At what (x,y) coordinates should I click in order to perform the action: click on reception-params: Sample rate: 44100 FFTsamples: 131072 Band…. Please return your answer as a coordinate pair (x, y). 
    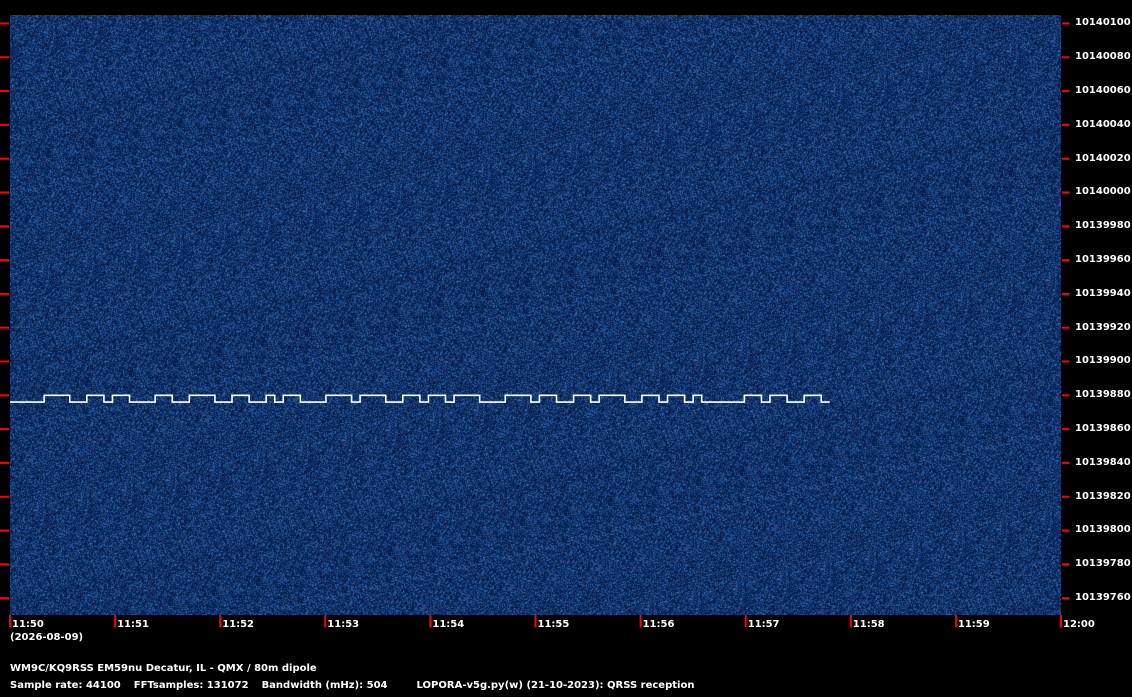
    Looking at the image, I should click on (352, 686).